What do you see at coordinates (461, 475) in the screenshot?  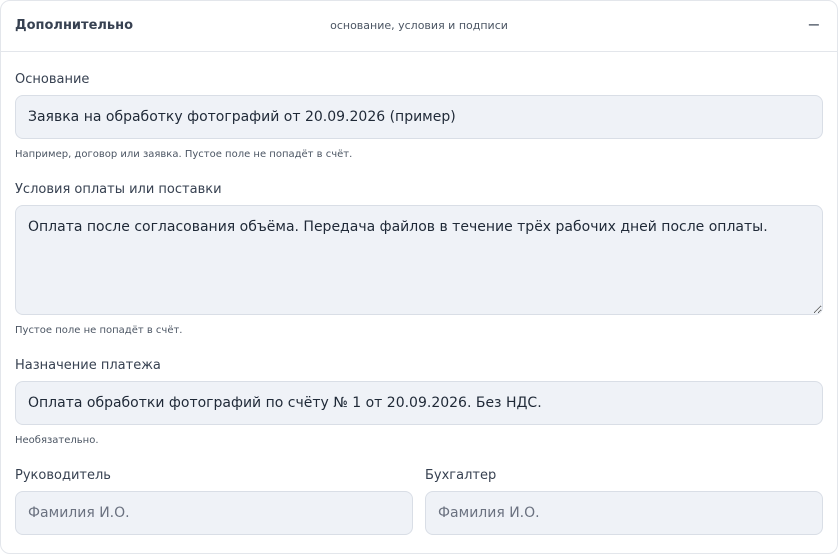 I see `accountant-label: Бухгалтер` at bounding box center [461, 475].